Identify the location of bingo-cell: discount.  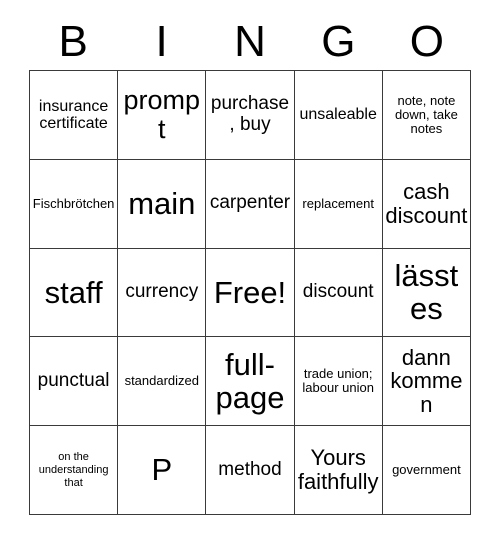
(338, 293).